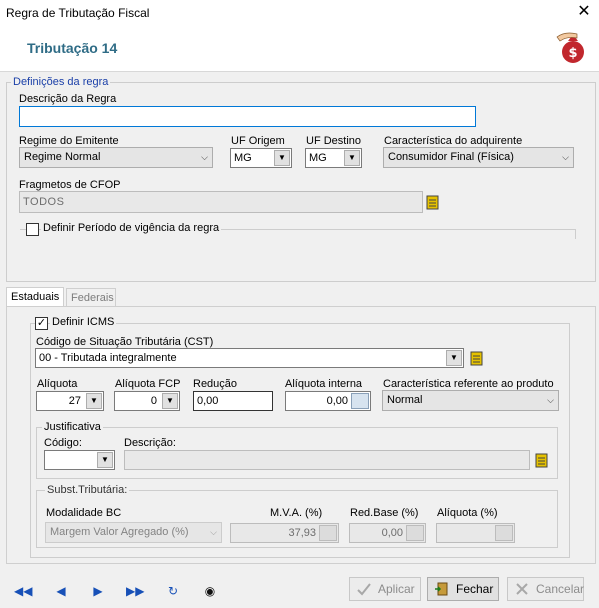  I want to click on uf-destino-label: UF Destino, so click(334, 141).